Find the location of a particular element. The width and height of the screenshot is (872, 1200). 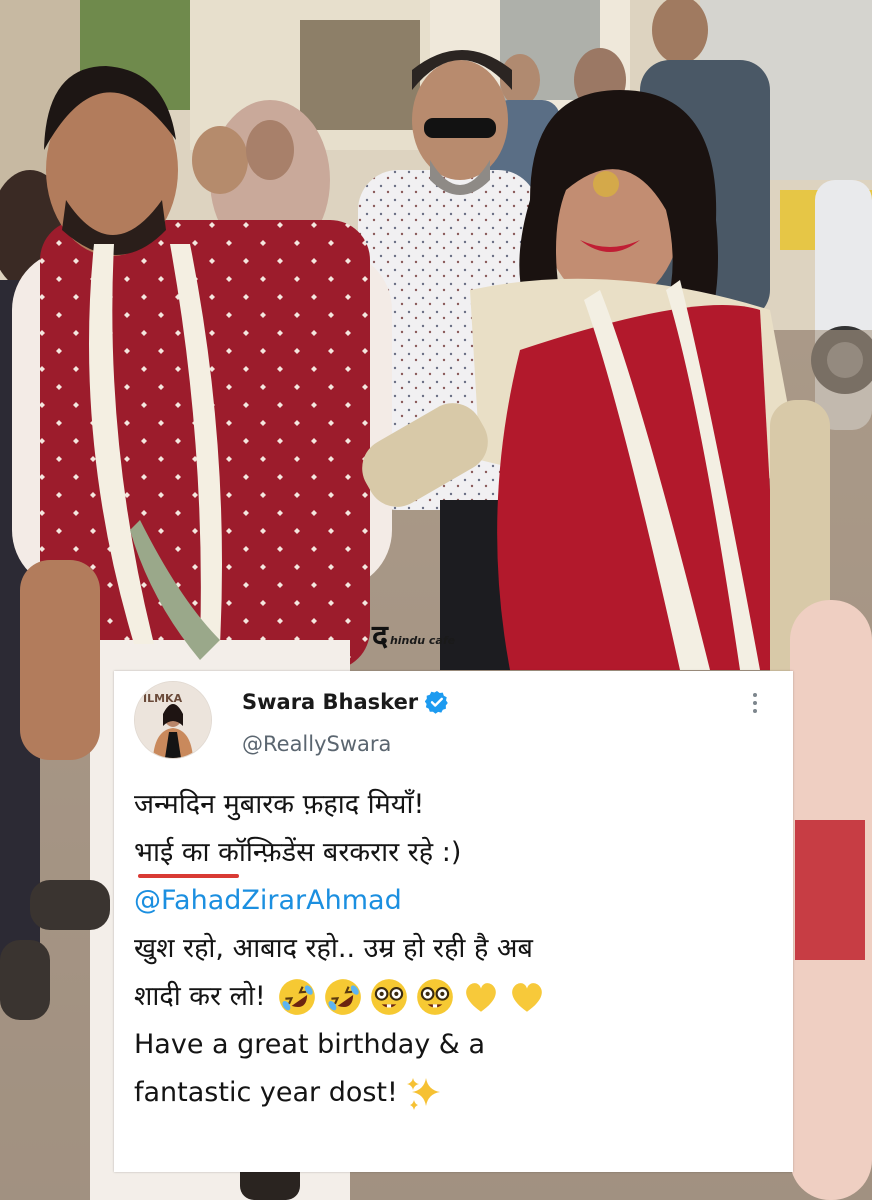

tweet-line: fantastic year dost! is located at coordinates (266, 1092).